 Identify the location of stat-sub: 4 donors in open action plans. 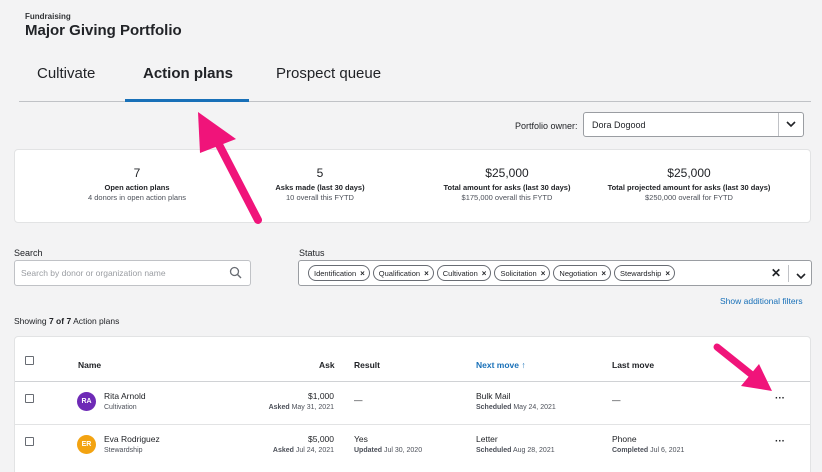
(137, 197).